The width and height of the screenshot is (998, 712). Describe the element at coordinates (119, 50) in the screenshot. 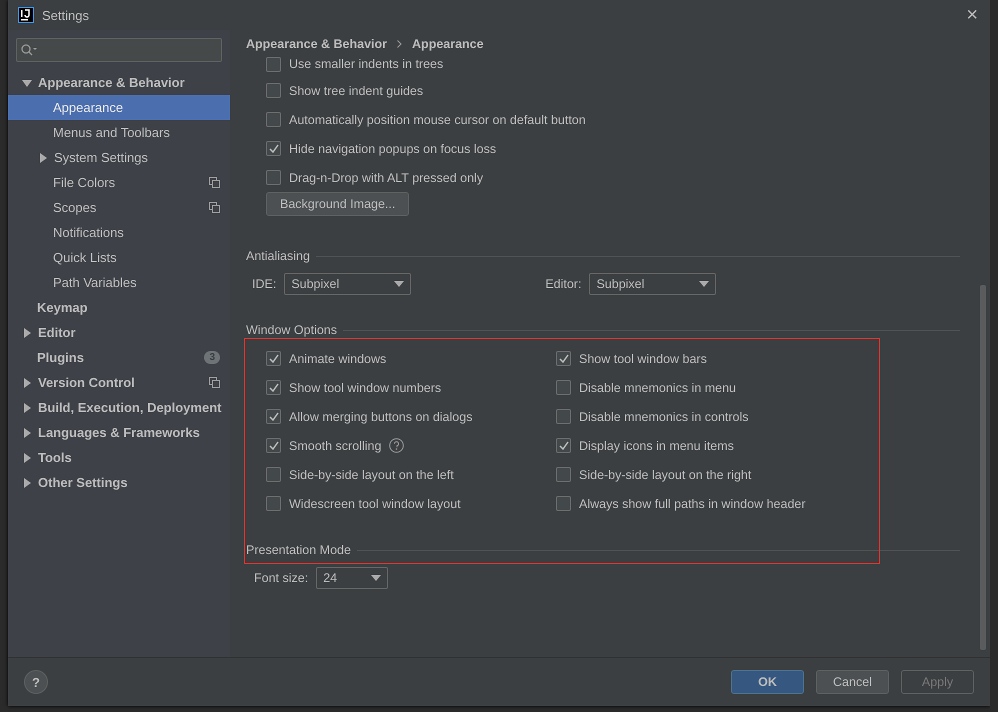

I see `search-field` at that location.